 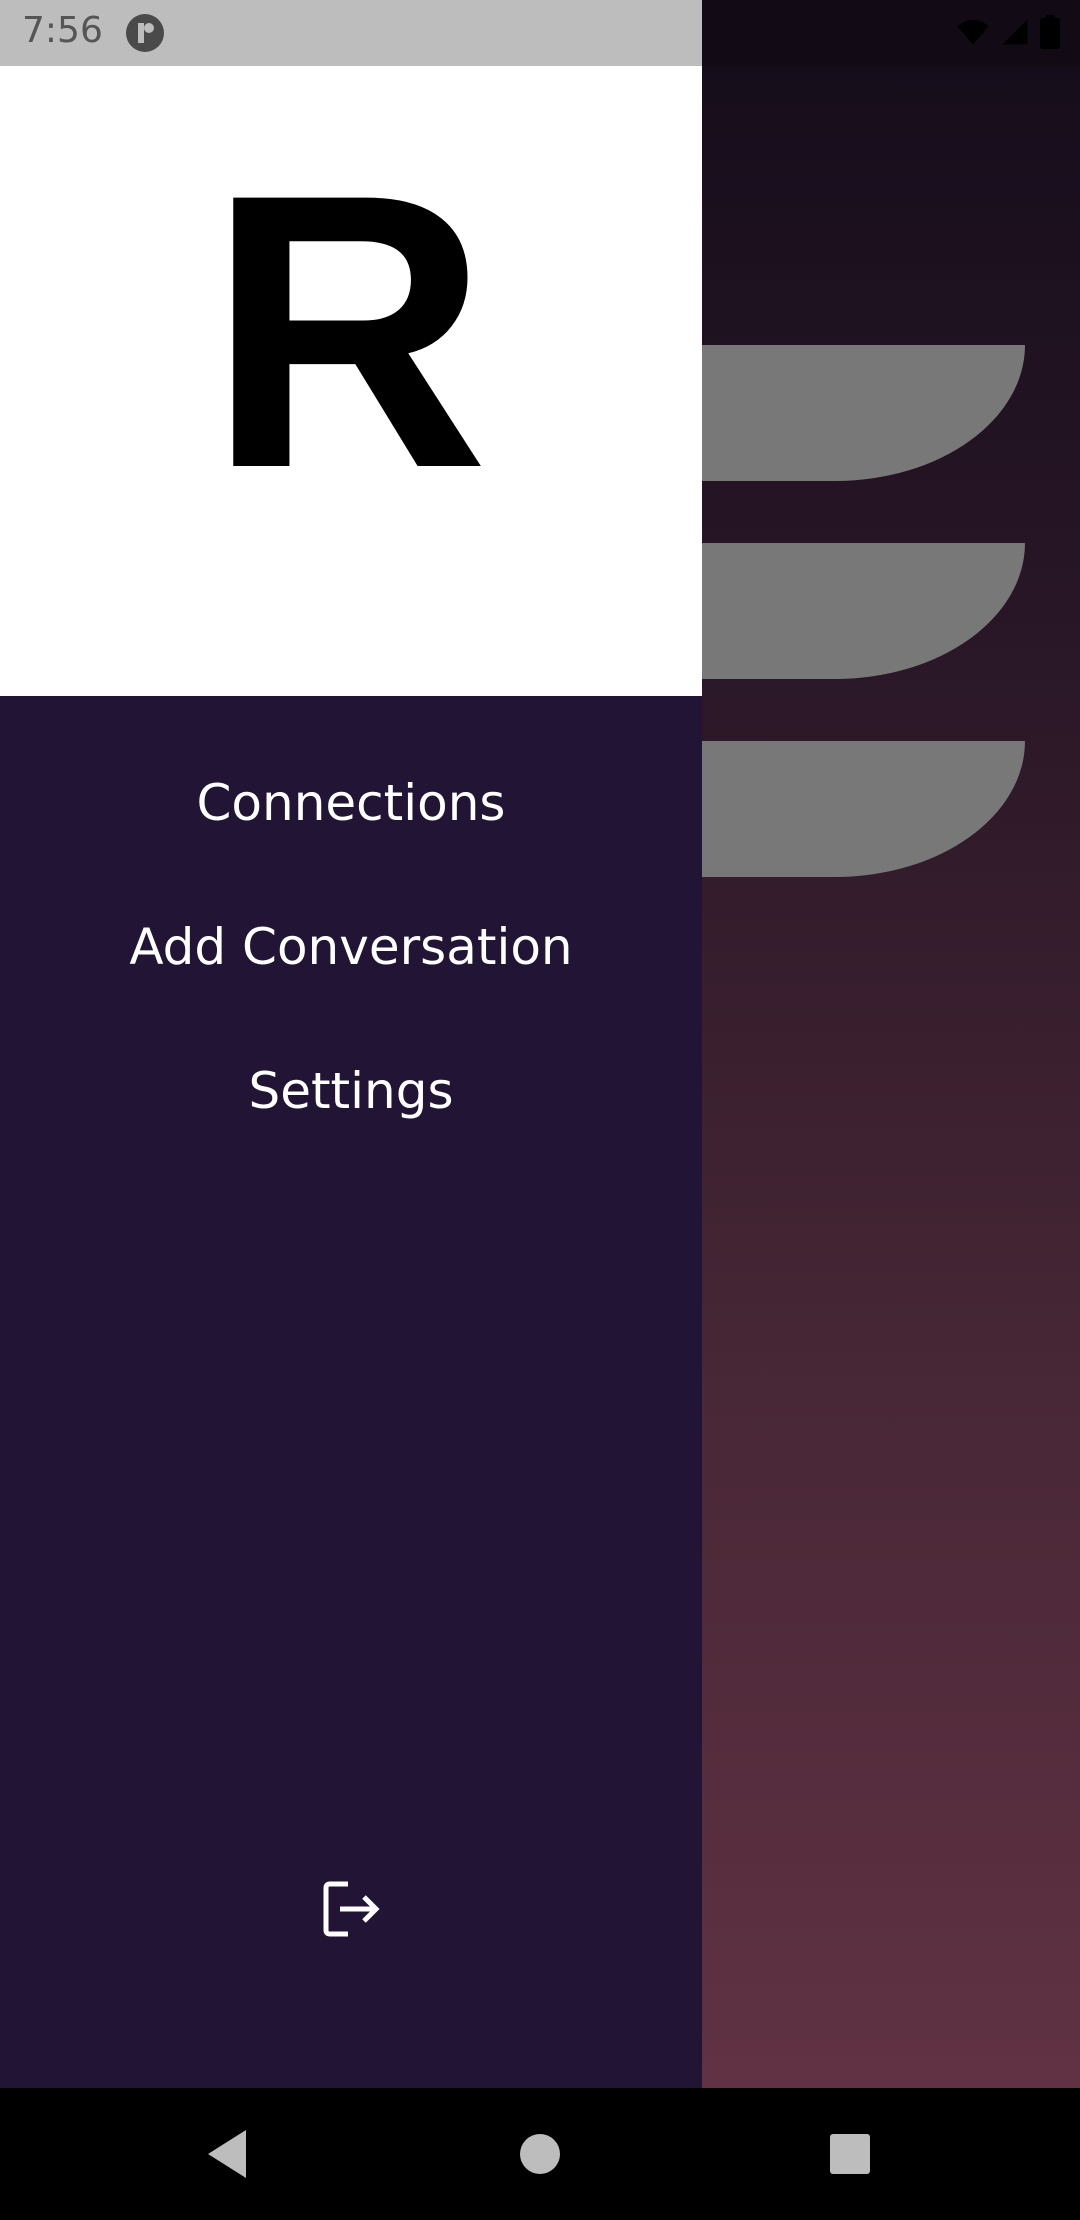 What do you see at coordinates (351, 947) in the screenshot?
I see `menu-item-add-conversation: Add Conversation` at bounding box center [351, 947].